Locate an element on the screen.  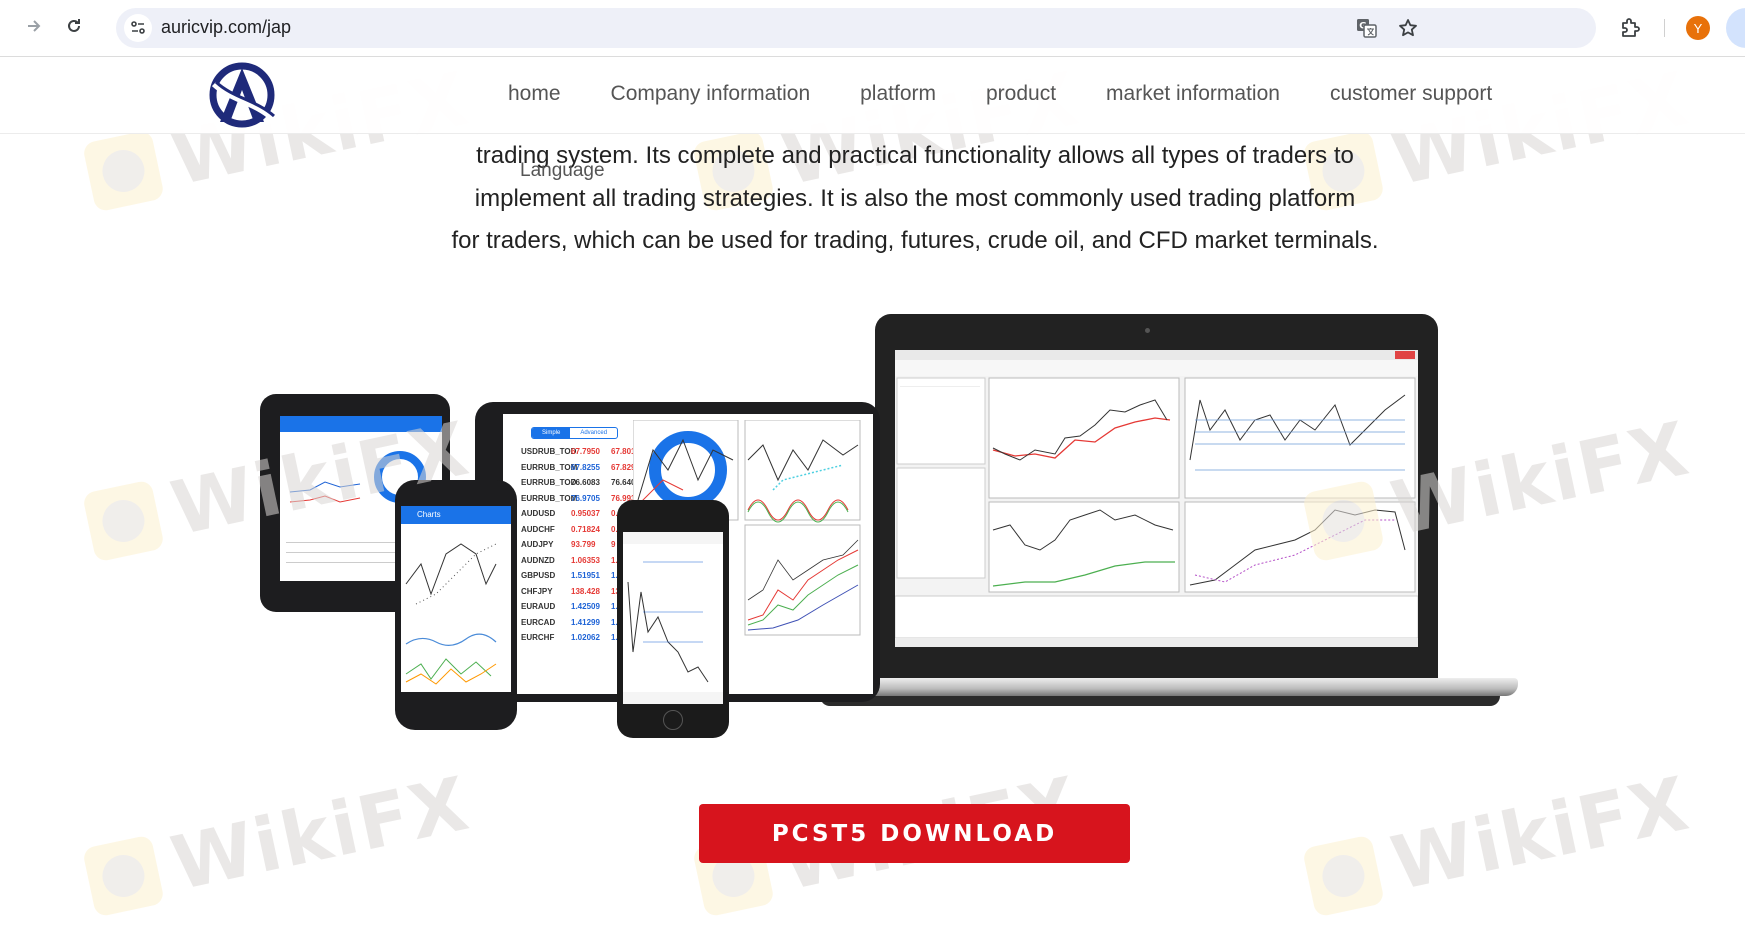
home-button is located at coordinates (673, 720).